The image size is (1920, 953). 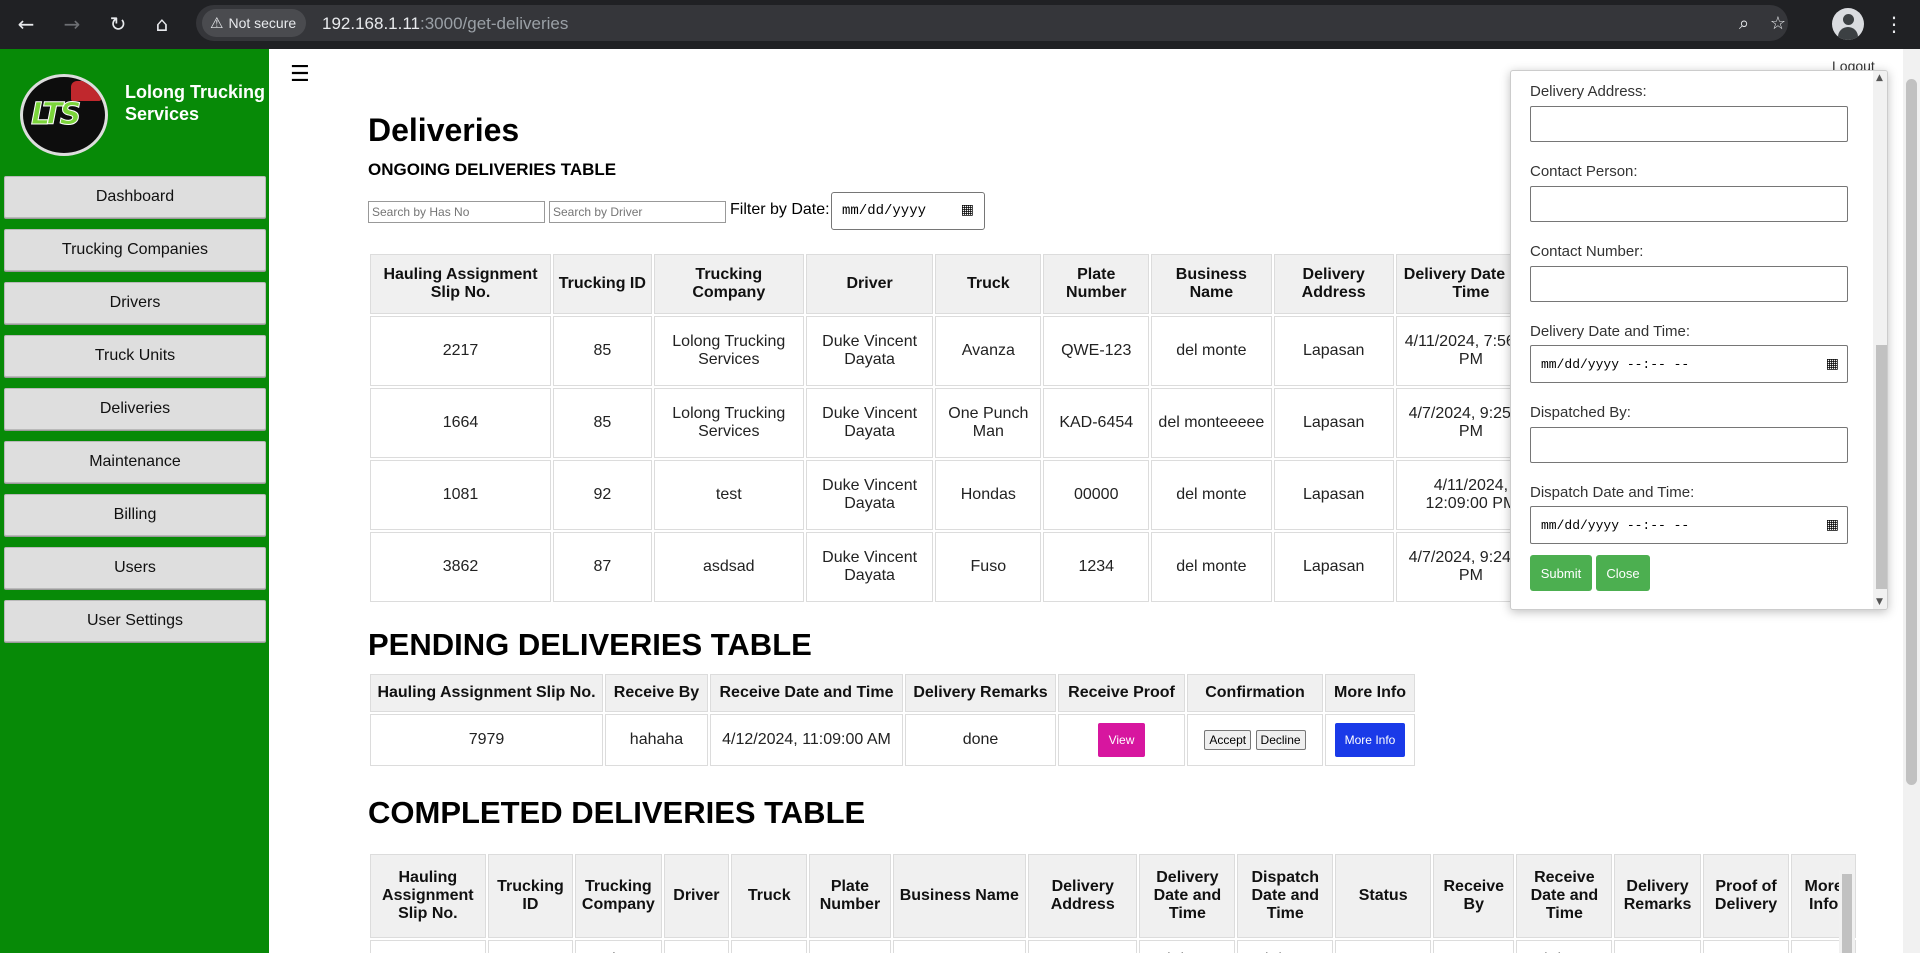 What do you see at coordinates (162, 24) in the screenshot?
I see `home-icon: ⌂` at bounding box center [162, 24].